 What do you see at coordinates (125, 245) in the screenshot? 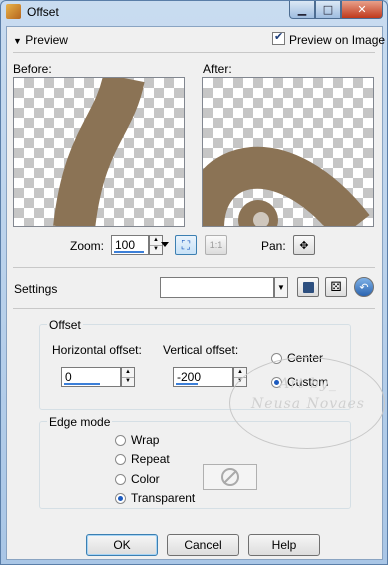
I see `zoom-value: 100` at bounding box center [125, 245].